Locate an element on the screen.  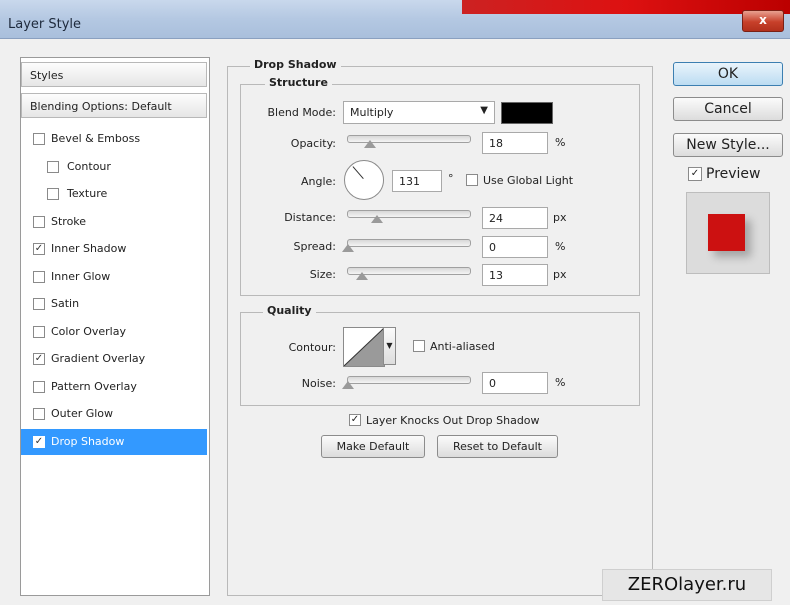
opacity-slider-thumb is located at coordinates (370, 144).